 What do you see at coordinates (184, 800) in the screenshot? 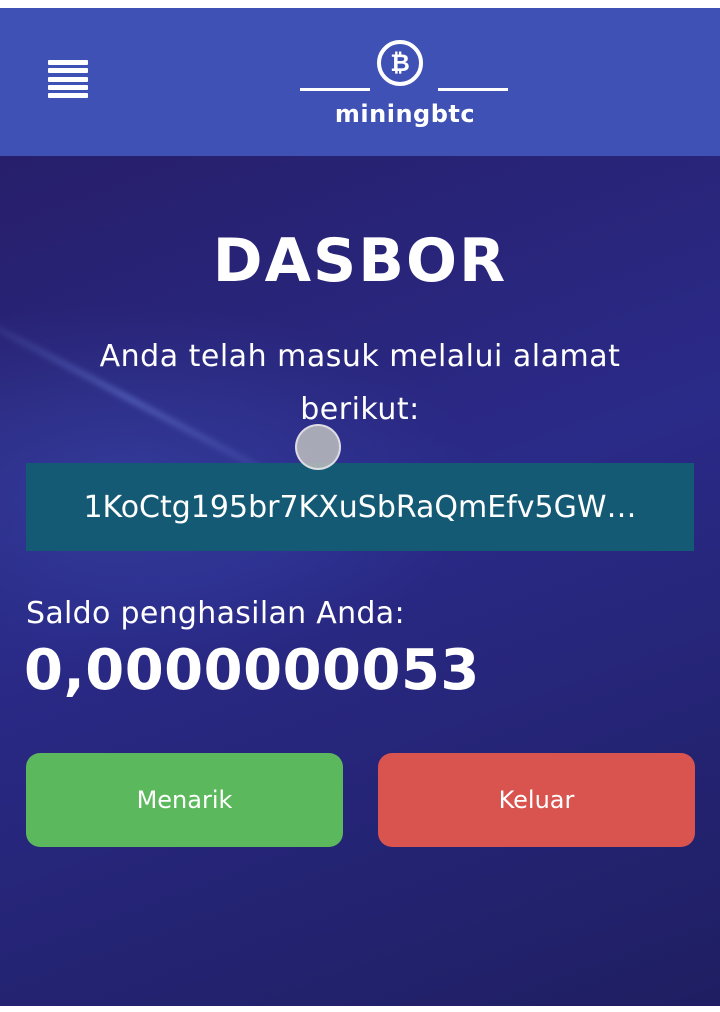
I see `withdraw-button: Menarik` at bounding box center [184, 800].